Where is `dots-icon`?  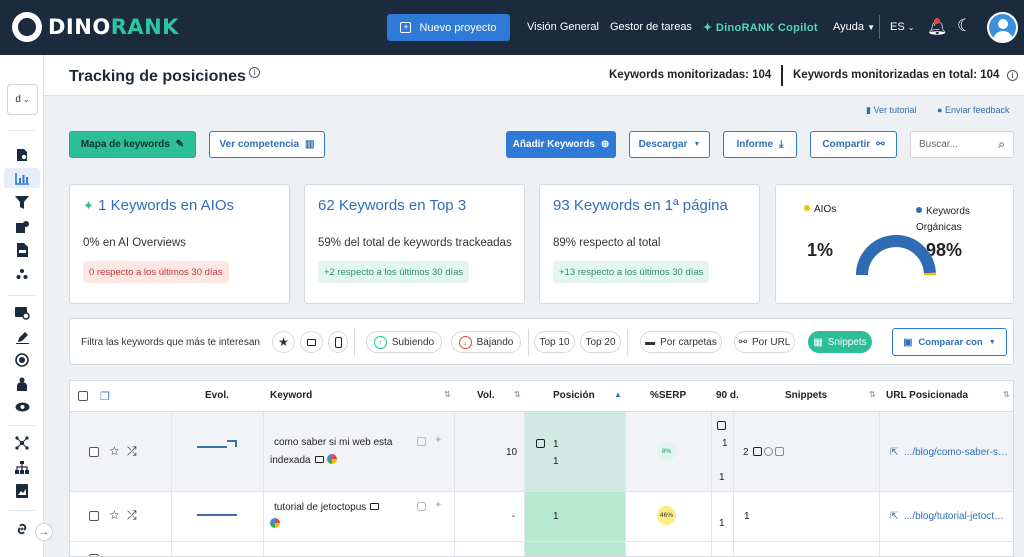
dots-icon is located at coordinates (22, 274).